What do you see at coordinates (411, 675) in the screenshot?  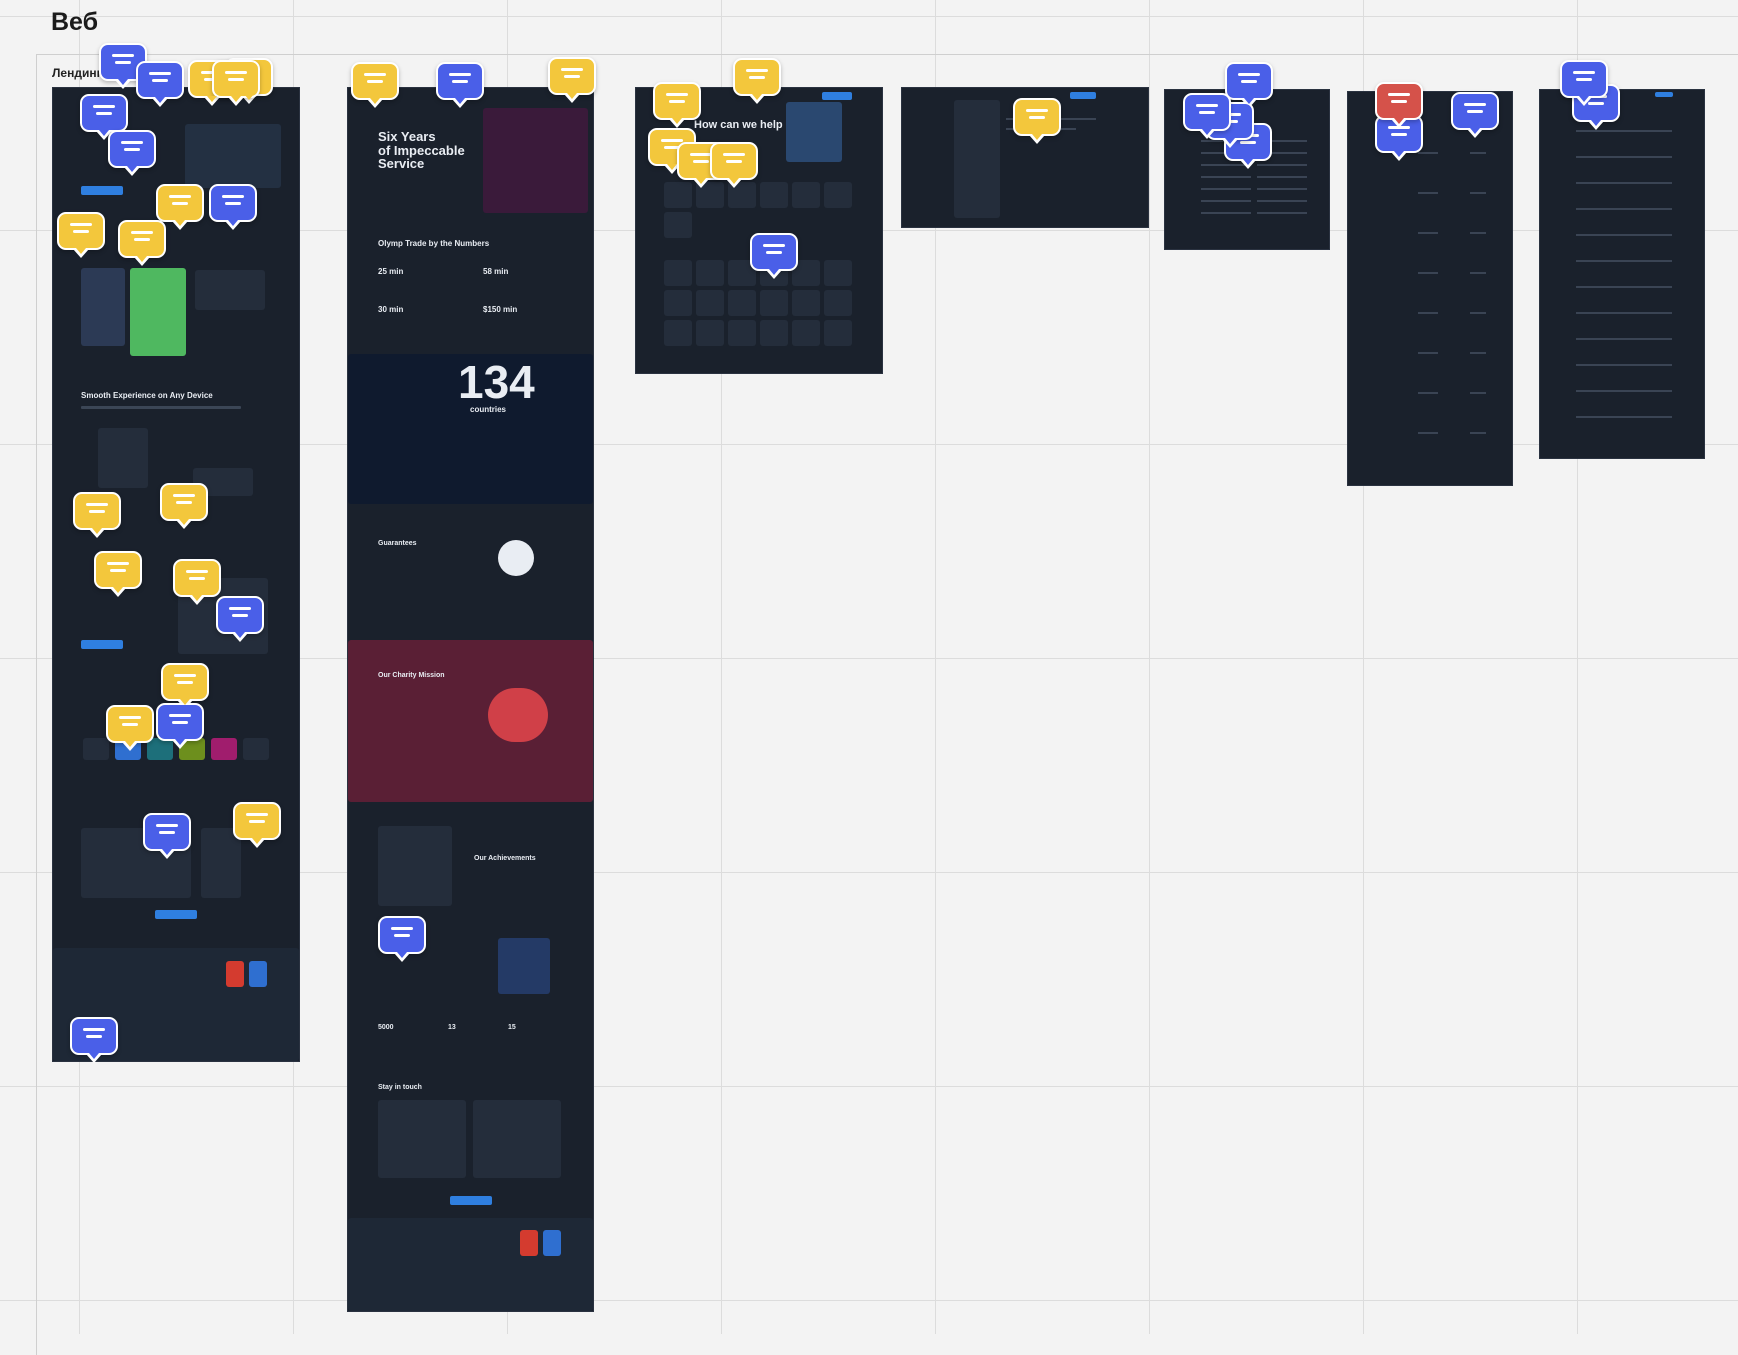 I see `charity-heading: Our Charity Mission` at bounding box center [411, 675].